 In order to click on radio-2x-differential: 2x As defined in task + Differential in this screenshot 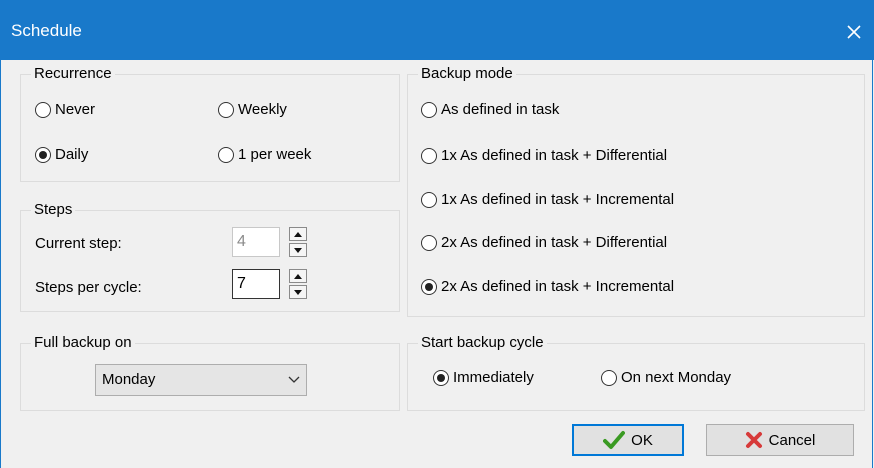, I will do `click(544, 242)`.